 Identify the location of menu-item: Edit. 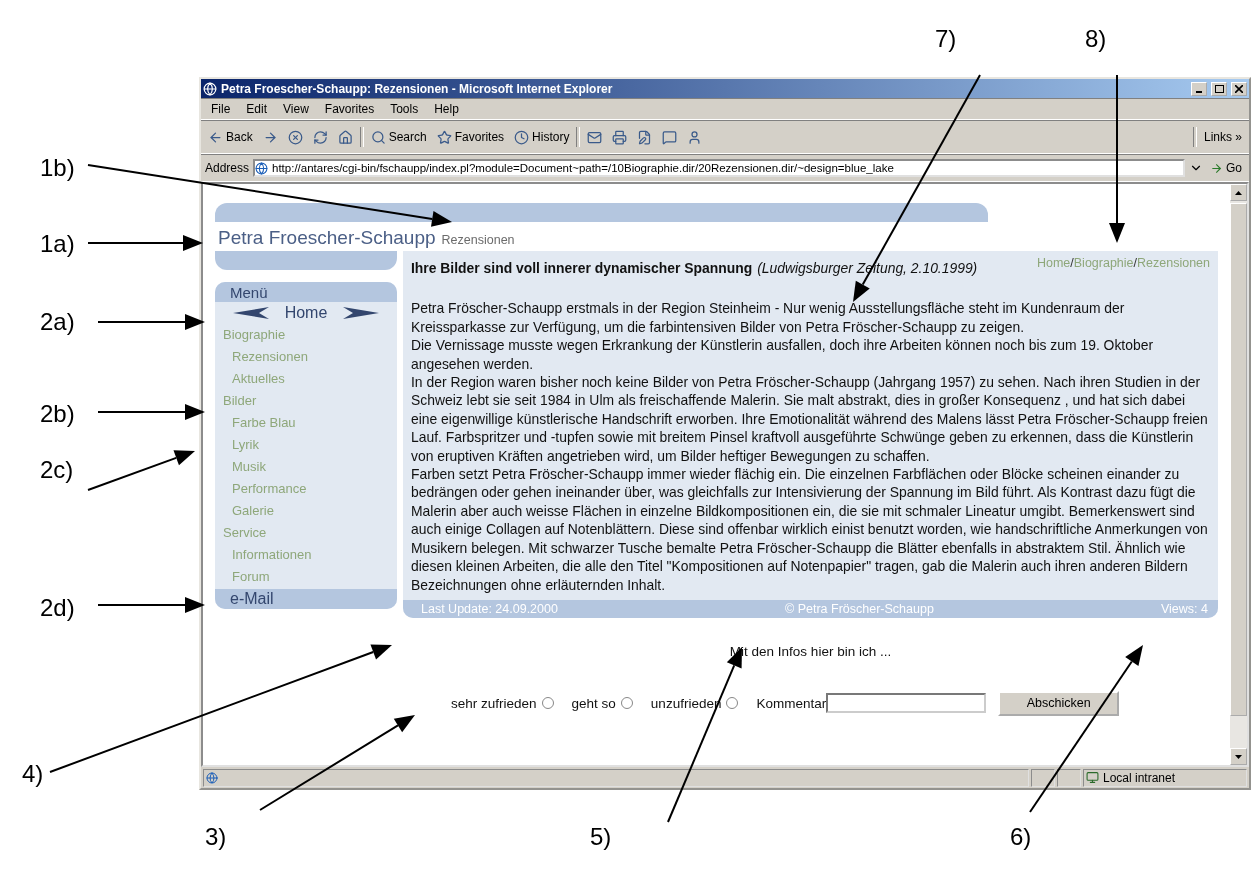
(257, 109).